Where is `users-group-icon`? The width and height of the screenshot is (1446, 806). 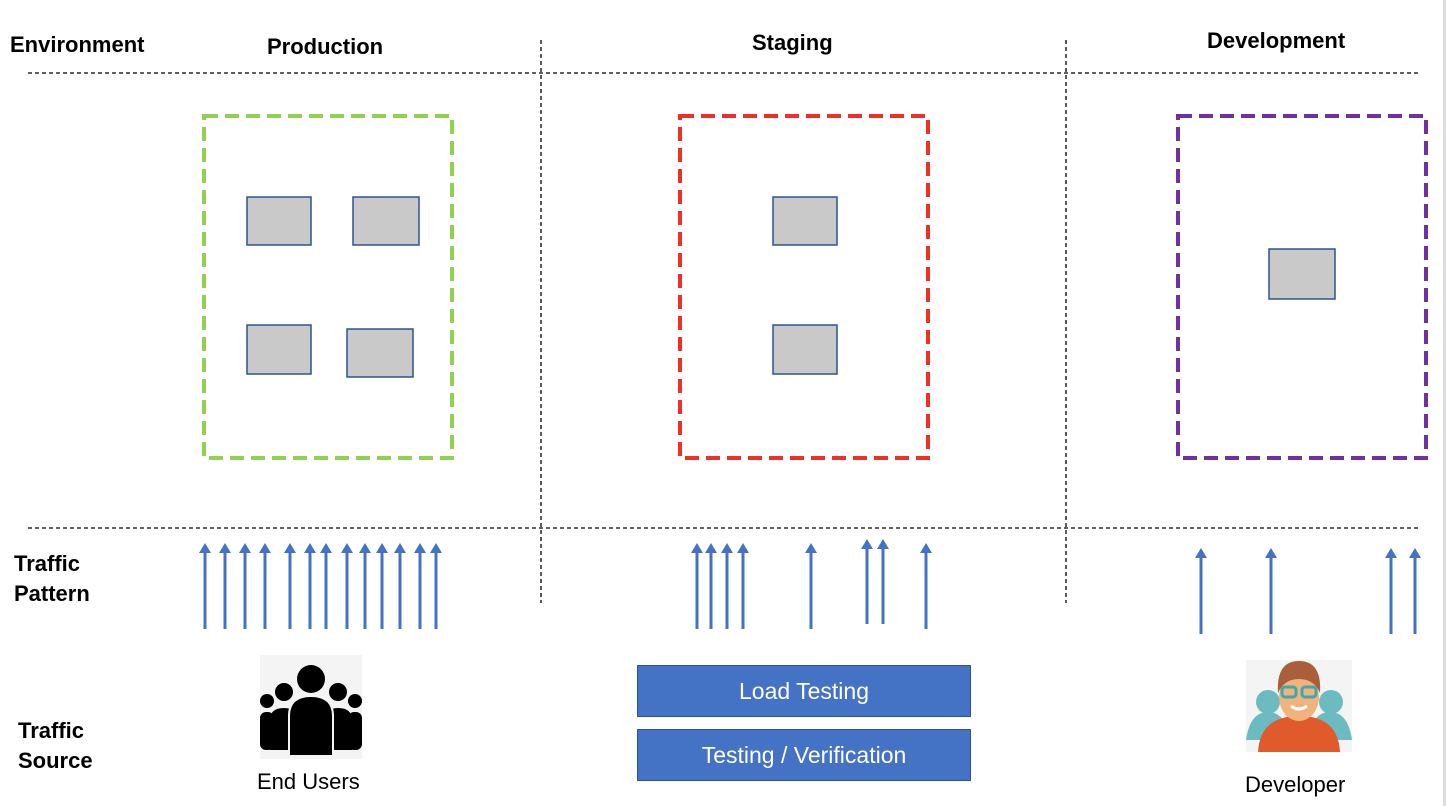
users-group-icon is located at coordinates (311, 707).